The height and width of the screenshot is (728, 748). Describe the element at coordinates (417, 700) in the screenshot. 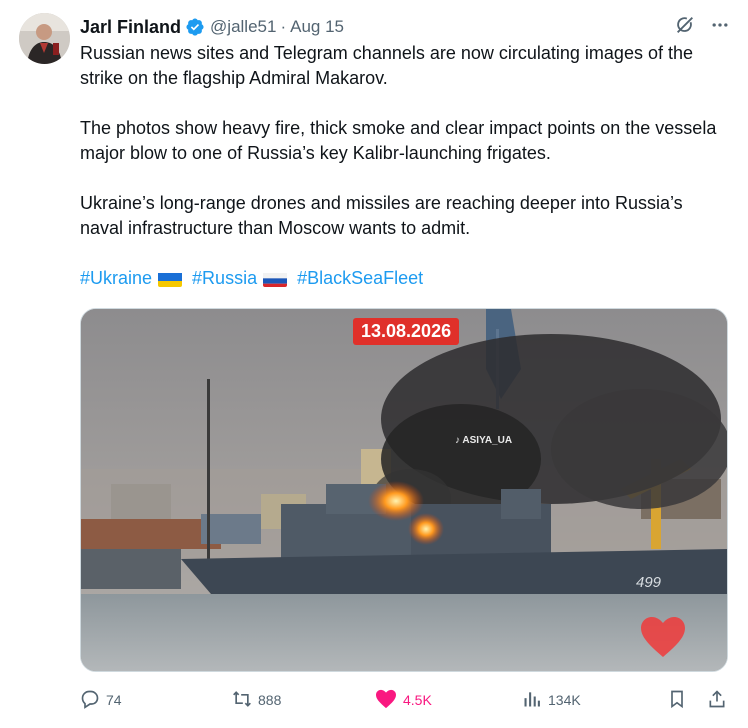

I see `like-count: 4.5K` at that location.